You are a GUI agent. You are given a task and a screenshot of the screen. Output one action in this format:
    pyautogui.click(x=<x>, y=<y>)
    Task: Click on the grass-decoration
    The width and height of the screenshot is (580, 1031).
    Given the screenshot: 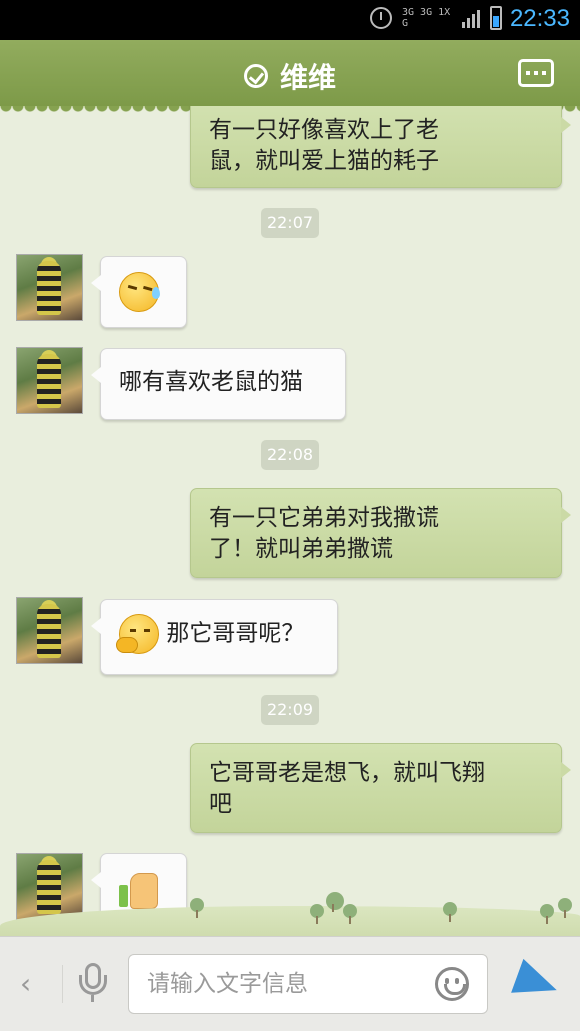 What is the action you would take?
    pyautogui.click(x=290, y=921)
    